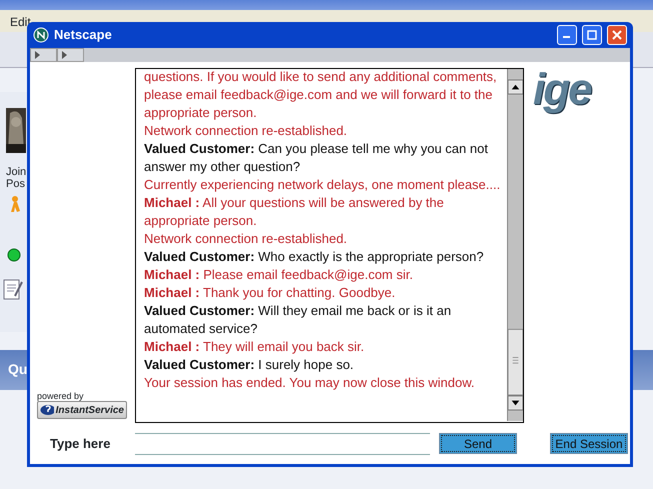  What do you see at coordinates (16, 172) in the screenshot?
I see `profile-label: Join` at bounding box center [16, 172].